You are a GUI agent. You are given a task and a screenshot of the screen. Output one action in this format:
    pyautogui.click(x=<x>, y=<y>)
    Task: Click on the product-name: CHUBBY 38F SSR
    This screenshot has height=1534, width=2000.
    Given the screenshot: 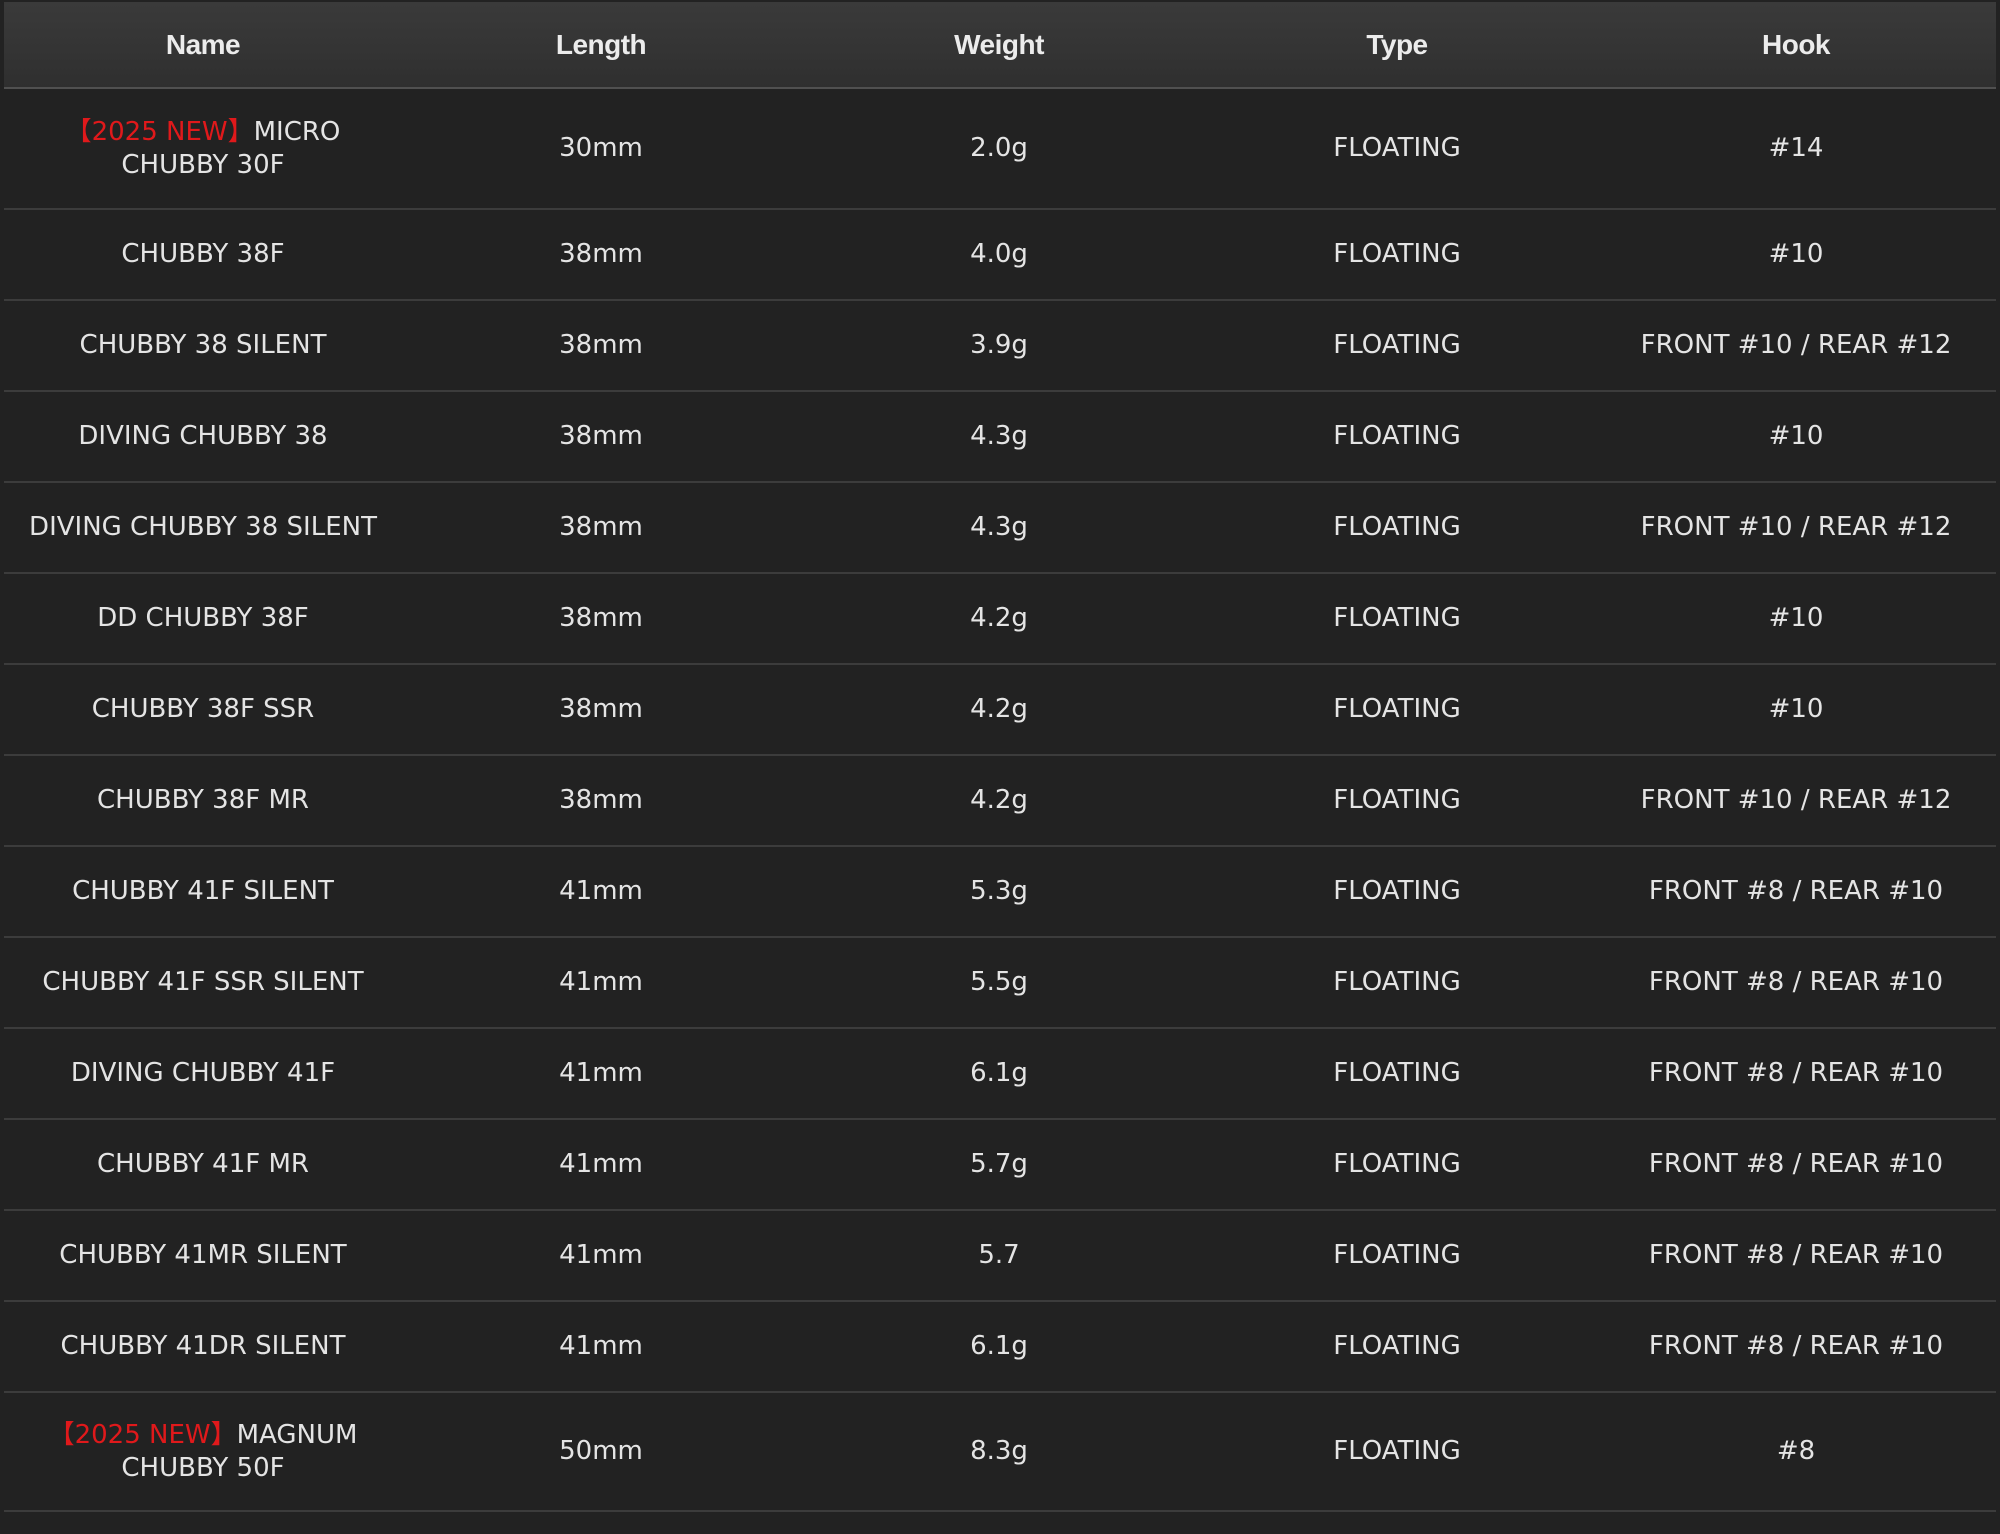 What is the action you would take?
    pyautogui.click(x=203, y=709)
    